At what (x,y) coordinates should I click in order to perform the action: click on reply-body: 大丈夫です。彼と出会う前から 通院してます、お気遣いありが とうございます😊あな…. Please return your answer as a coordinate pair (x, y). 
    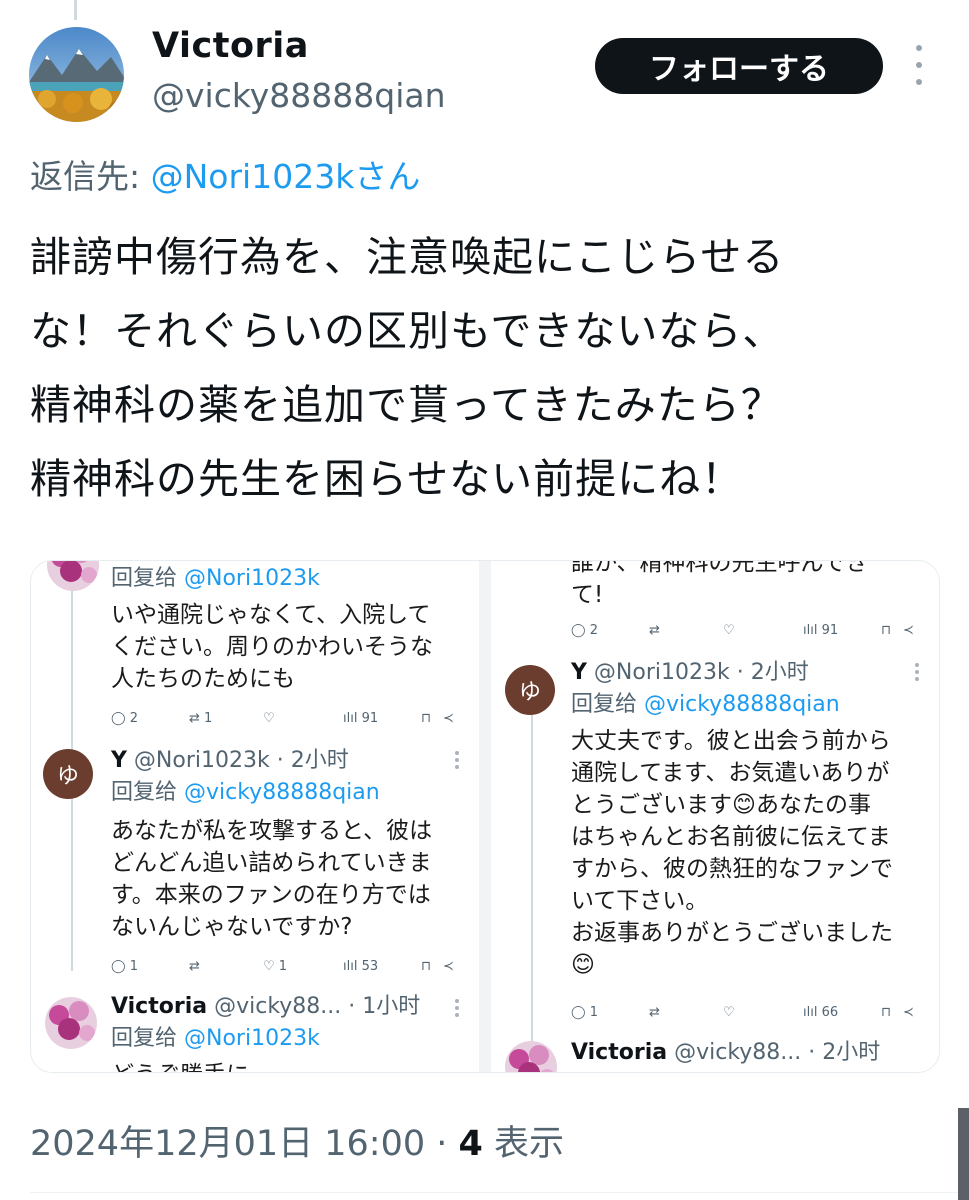
    Looking at the image, I should click on (732, 853).